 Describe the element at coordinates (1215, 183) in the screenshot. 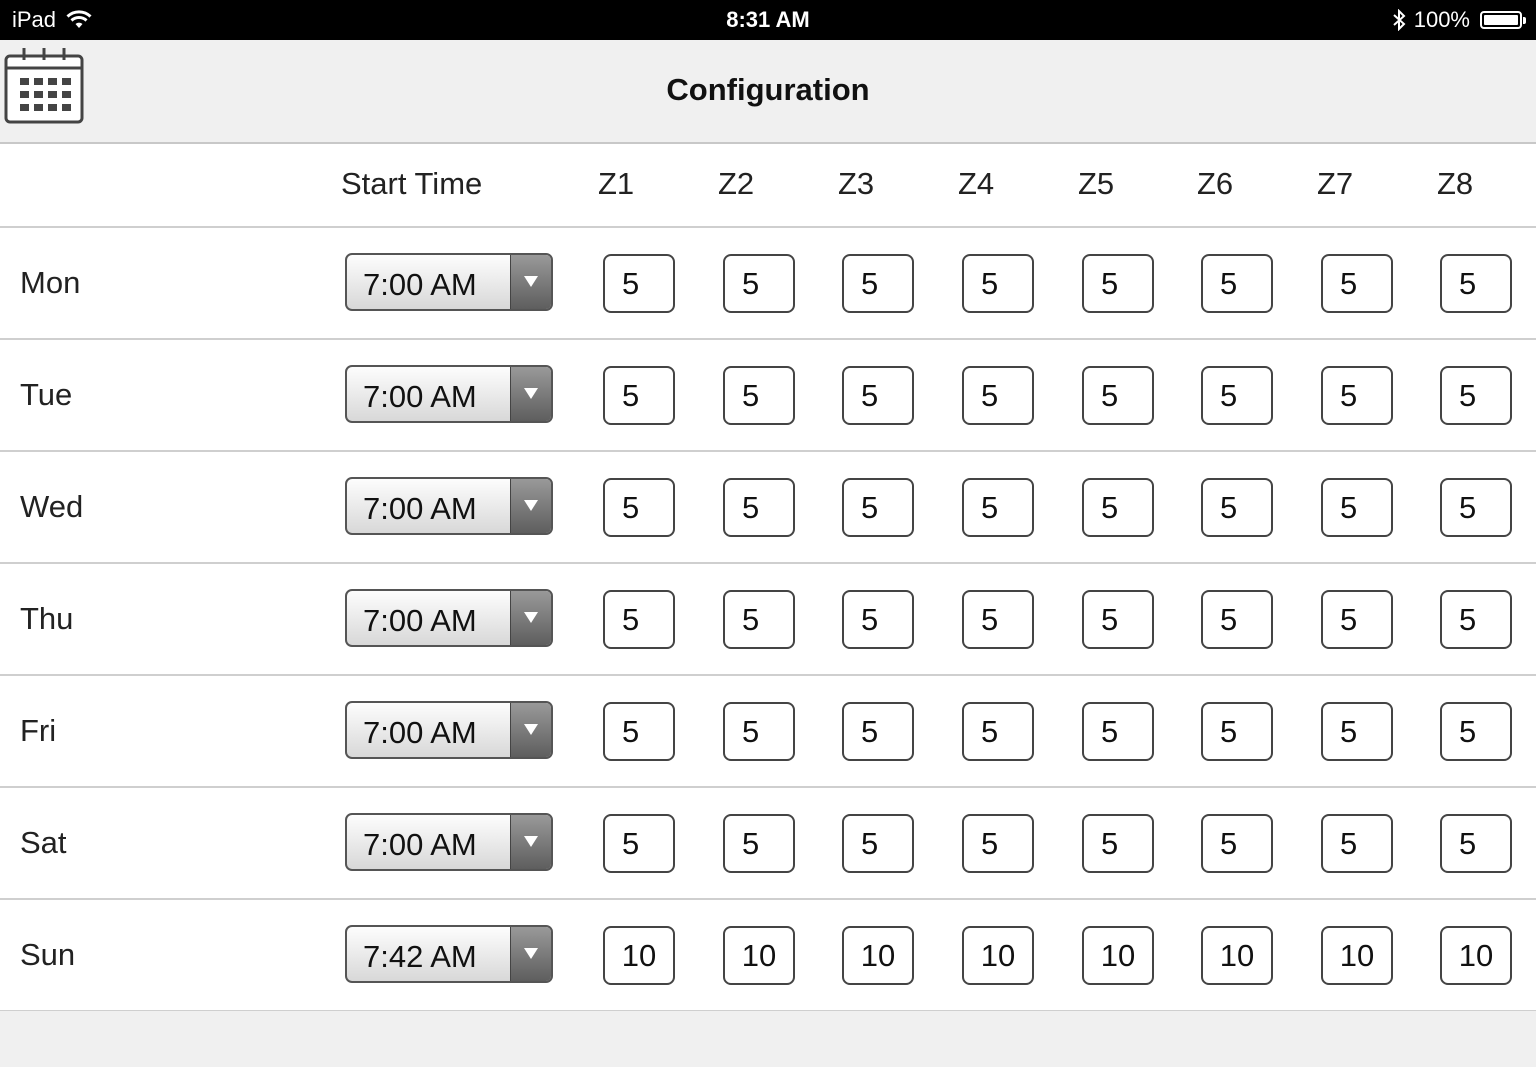

I see `zone-header-6: Z6` at that location.